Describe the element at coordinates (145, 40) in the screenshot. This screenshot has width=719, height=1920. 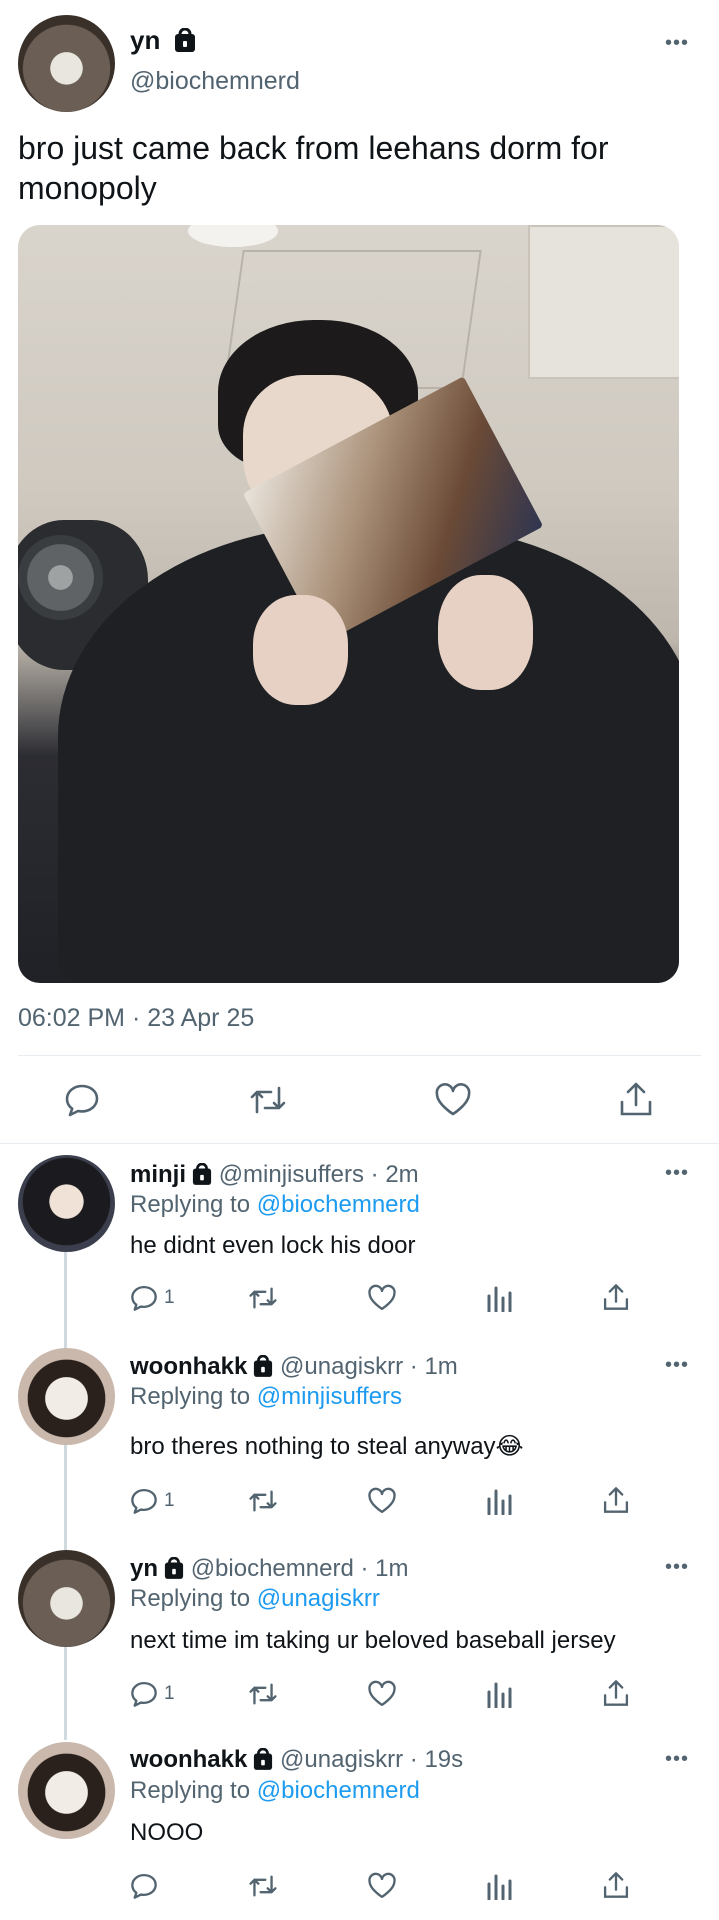
I see `display-name-text: yn` at that location.